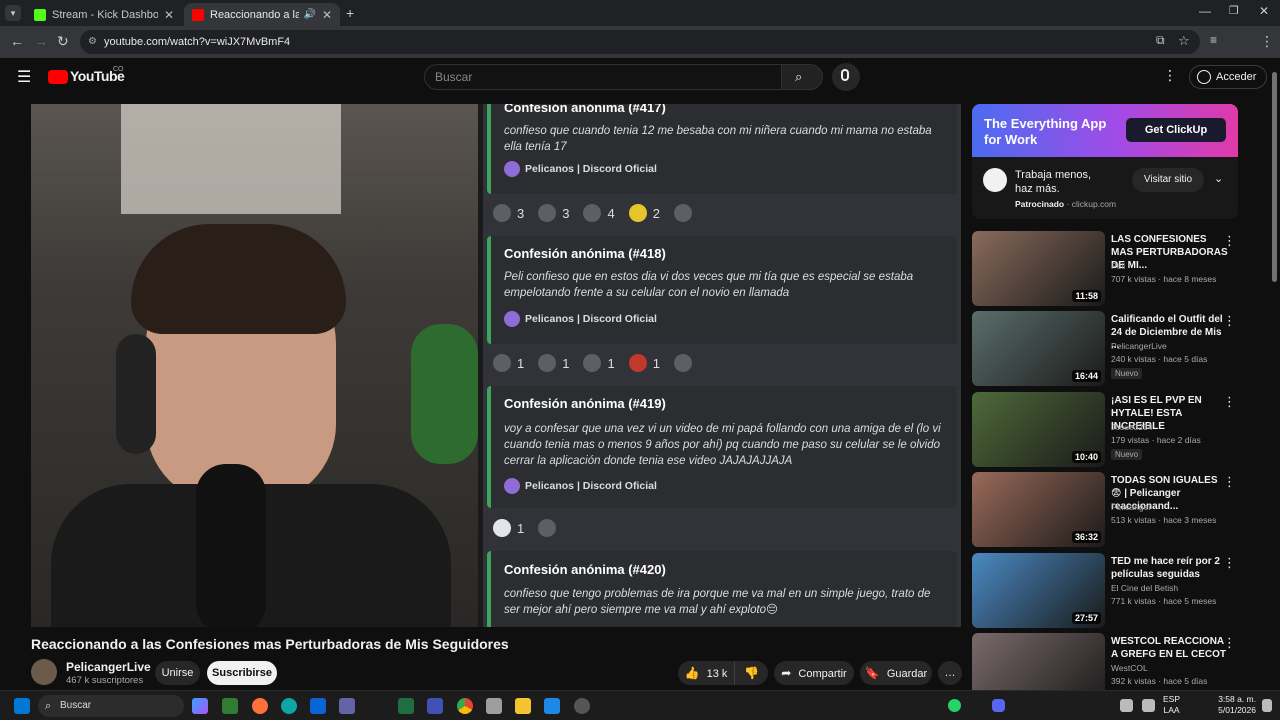 The width and height of the screenshot is (1280, 720). What do you see at coordinates (896, 673) in the screenshot?
I see `save-button: 🔖 Guardar` at bounding box center [896, 673].